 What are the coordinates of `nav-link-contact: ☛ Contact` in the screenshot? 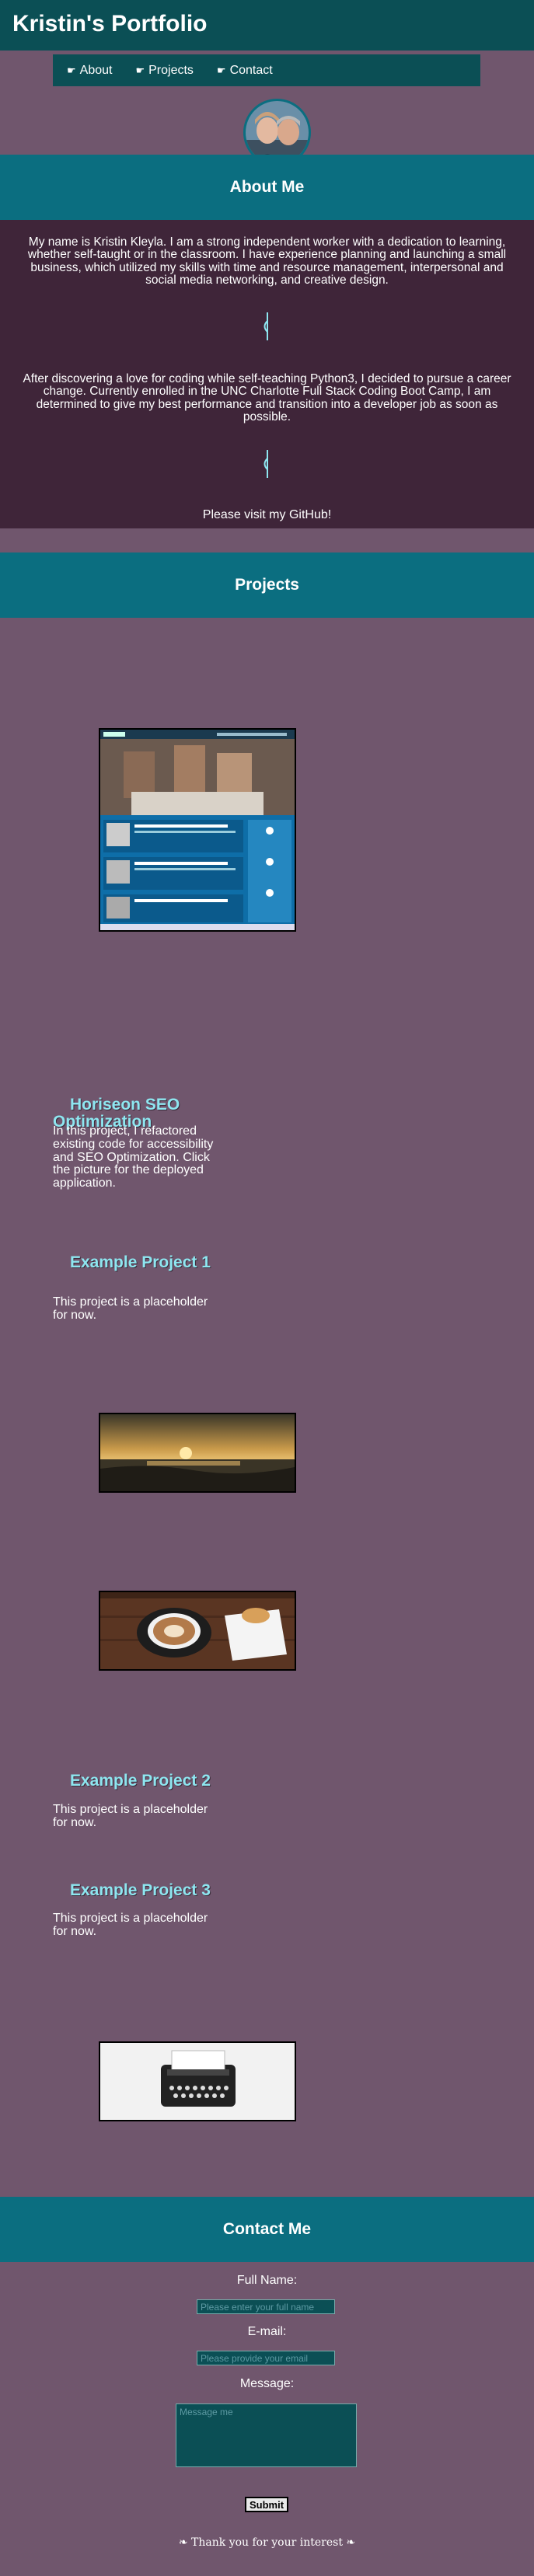 It's located at (245, 71).